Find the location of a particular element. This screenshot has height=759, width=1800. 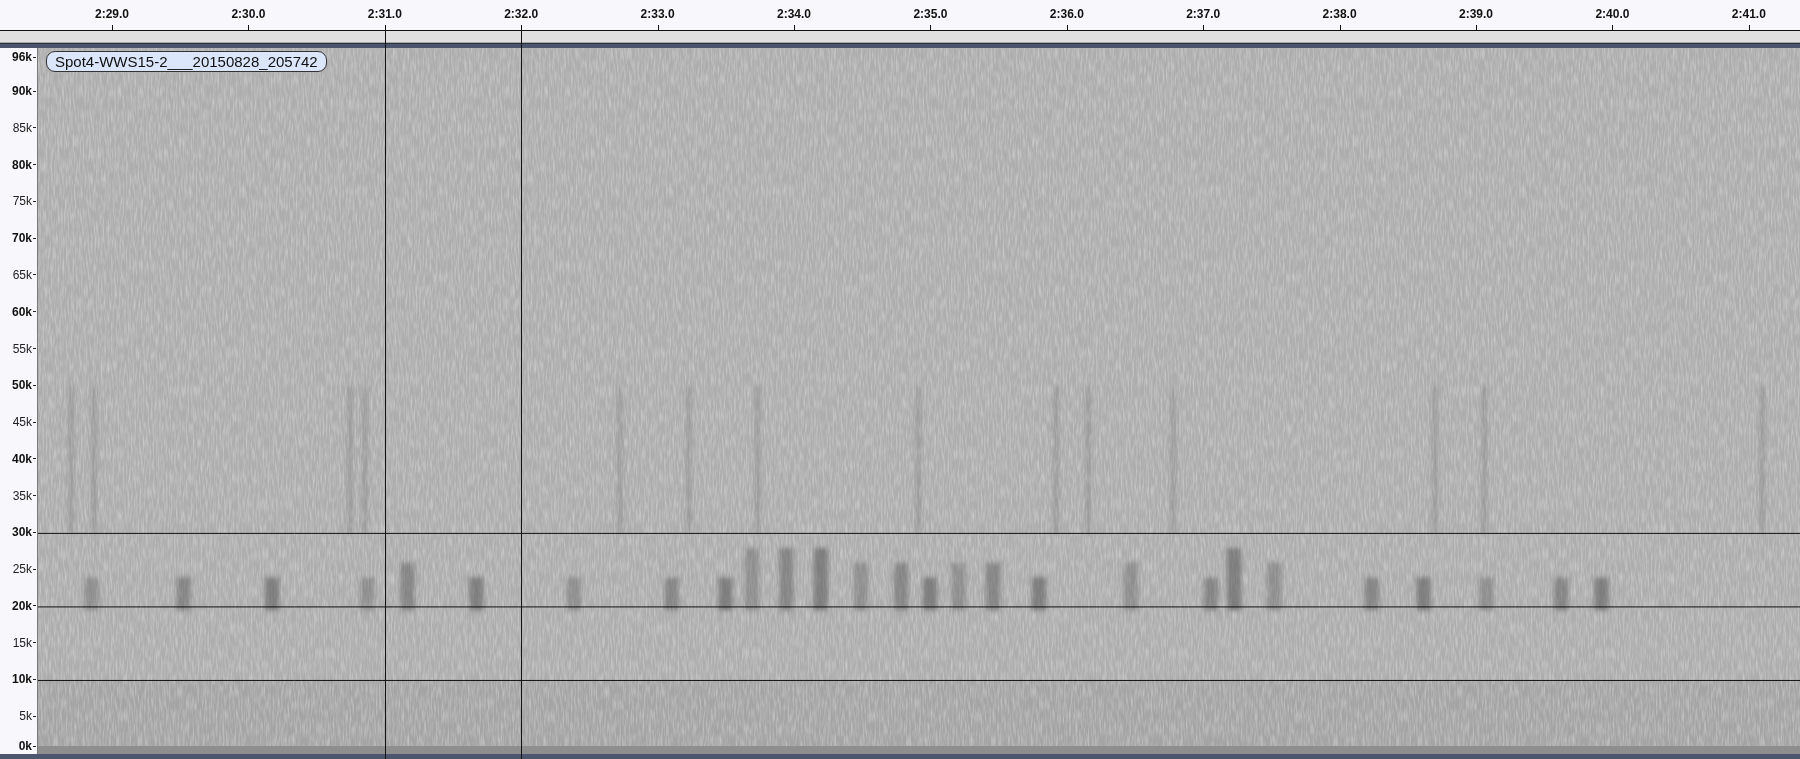

time-label: 2:34.0 is located at coordinates (794, 14).